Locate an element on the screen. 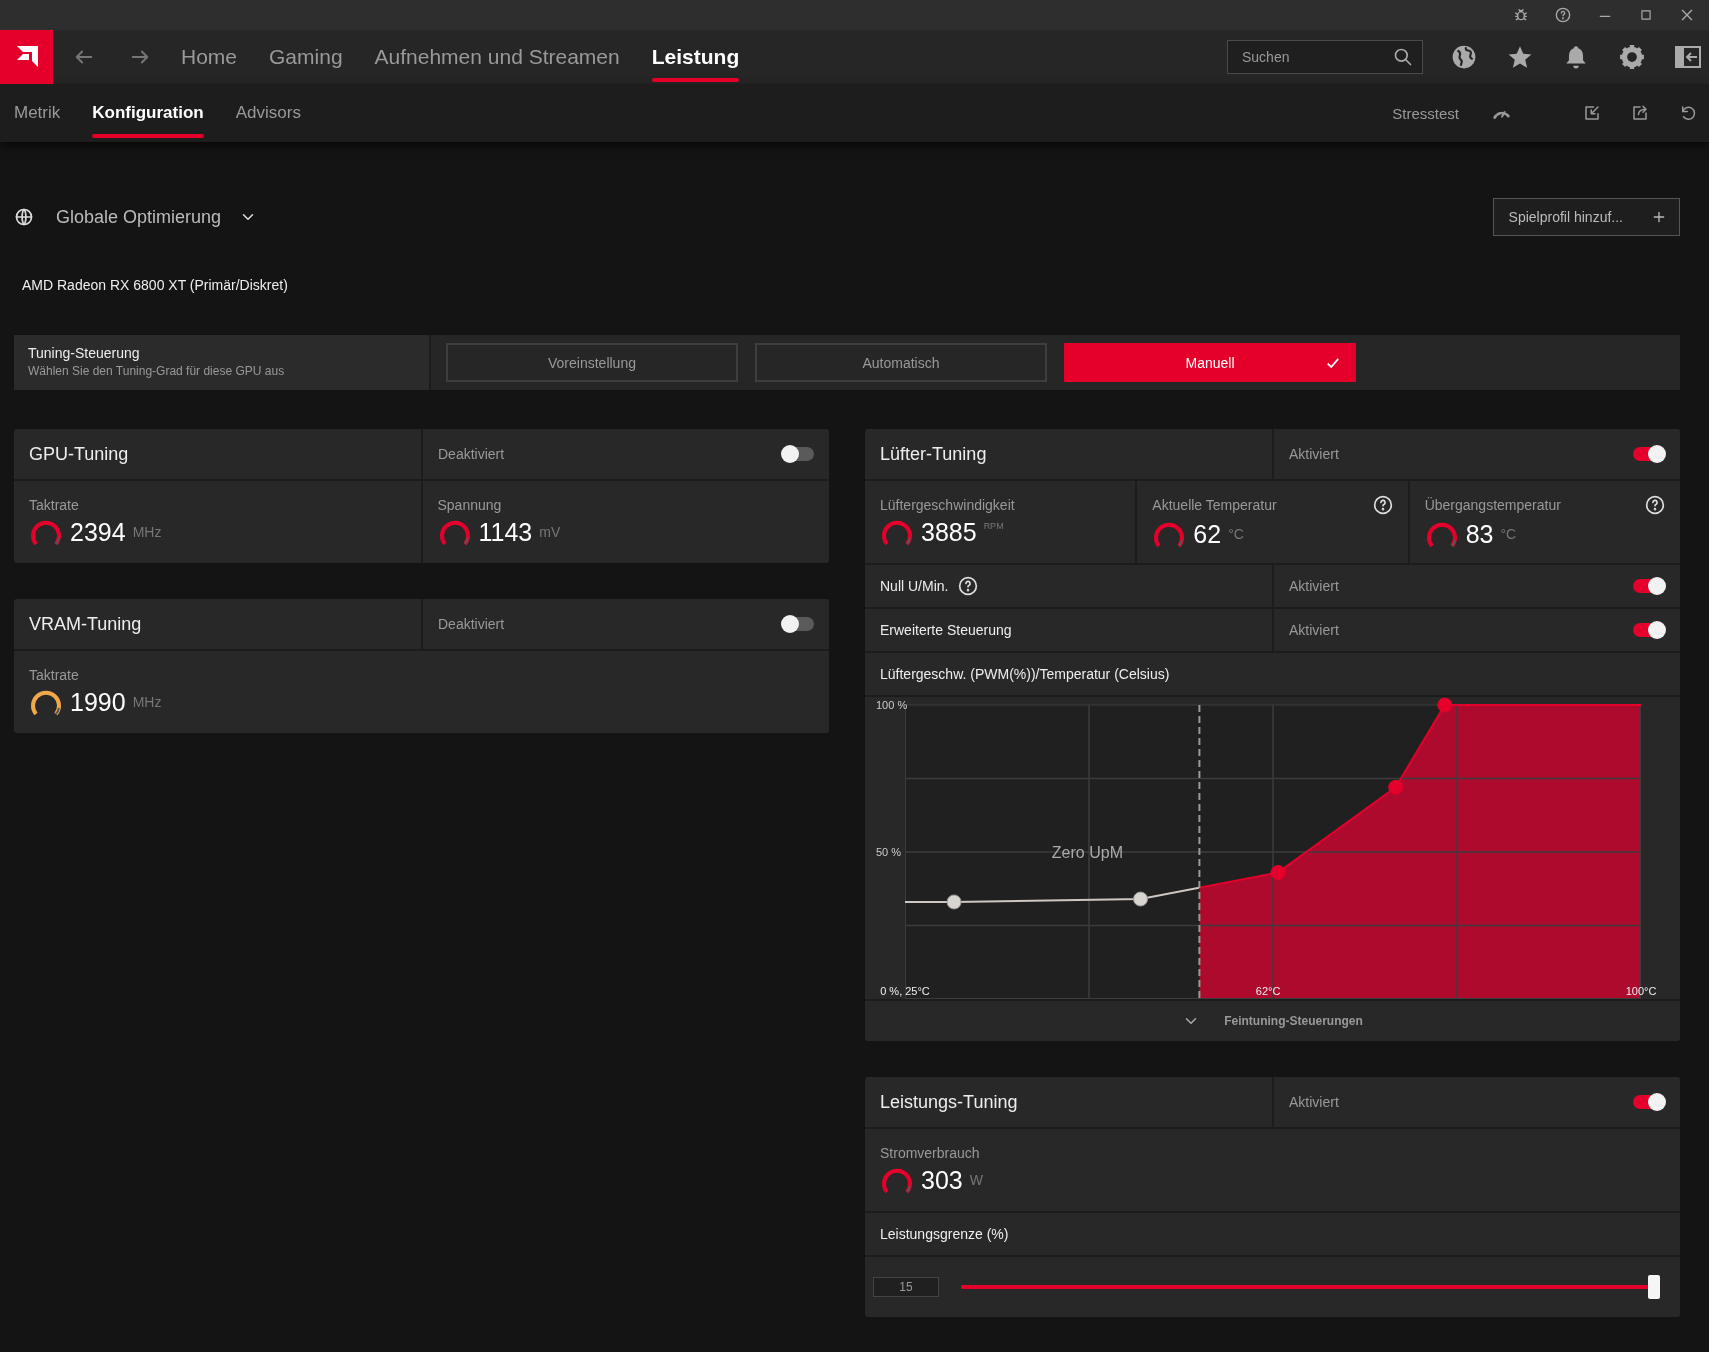  gpu-name: AMD Radeon RX 6800 XT (Primär/Diskret) is located at coordinates (155, 285).